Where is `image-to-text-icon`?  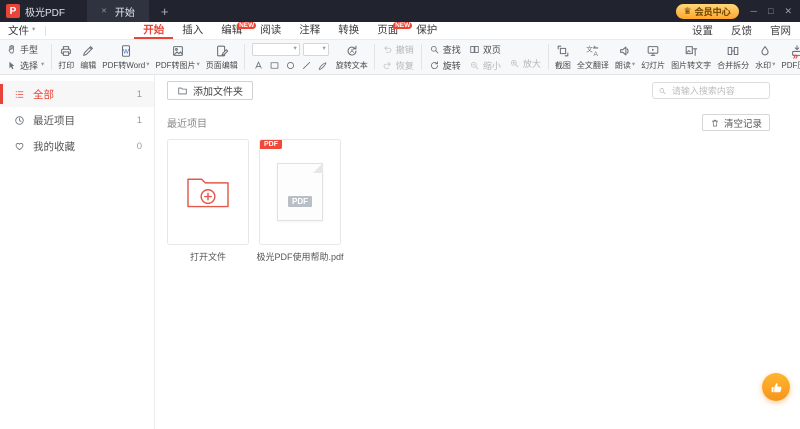
image-to-text-icon is located at coordinates (691, 50).